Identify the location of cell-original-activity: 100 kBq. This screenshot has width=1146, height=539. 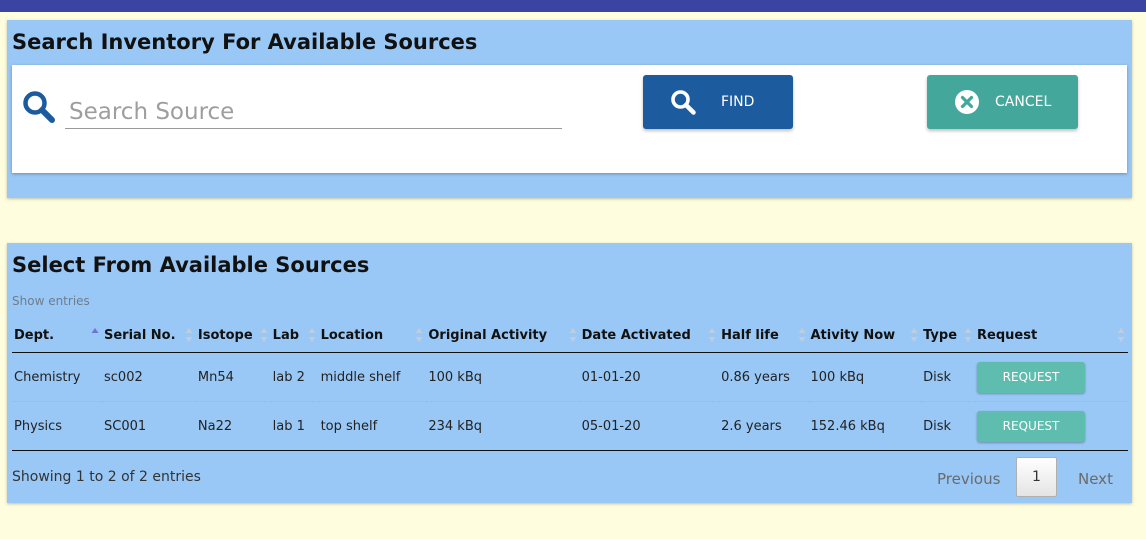
(503, 377).